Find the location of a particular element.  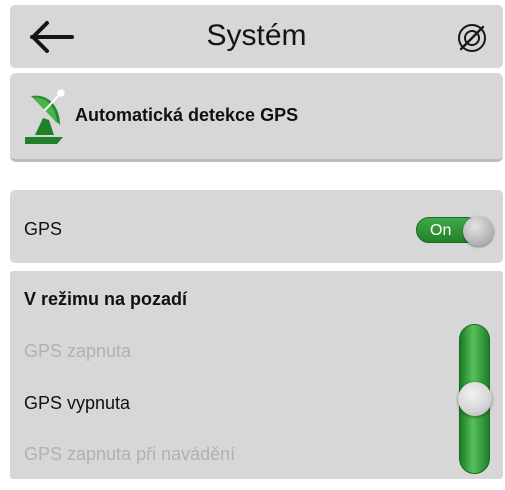

background-mode-slider-knob is located at coordinates (475, 399).